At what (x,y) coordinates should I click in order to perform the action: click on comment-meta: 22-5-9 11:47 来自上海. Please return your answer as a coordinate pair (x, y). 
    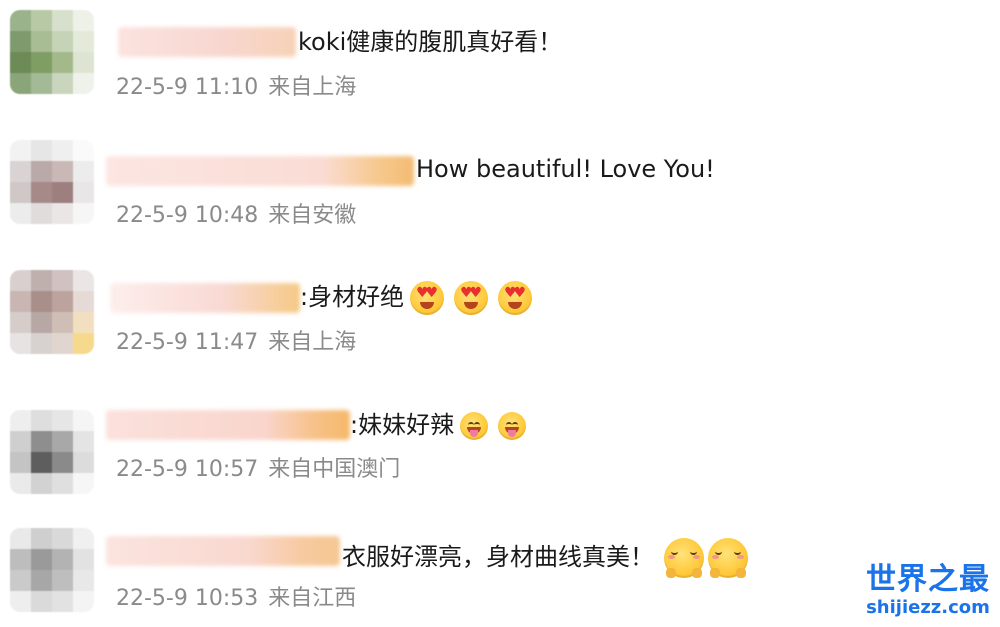
    Looking at the image, I should click on (236, 343).